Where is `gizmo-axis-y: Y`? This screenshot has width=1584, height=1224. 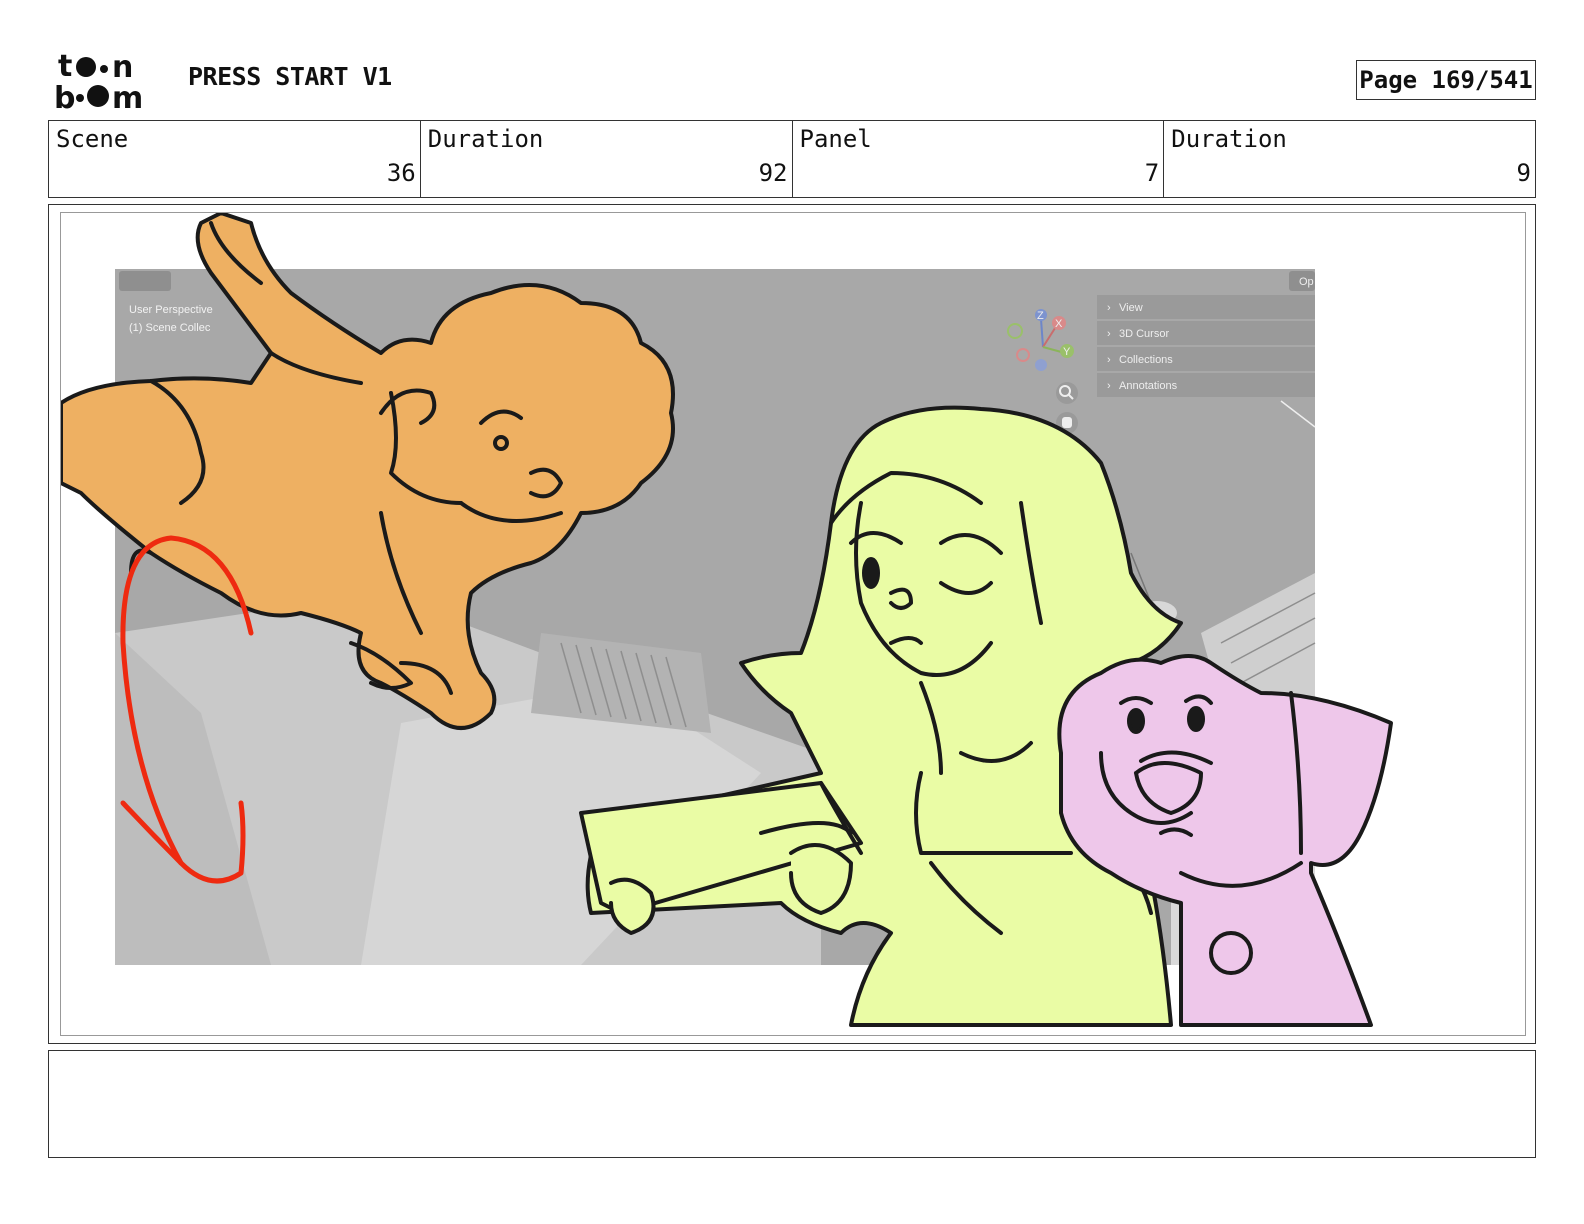 gizmo-axis-y: Y is located at coordinates (1067, 352).